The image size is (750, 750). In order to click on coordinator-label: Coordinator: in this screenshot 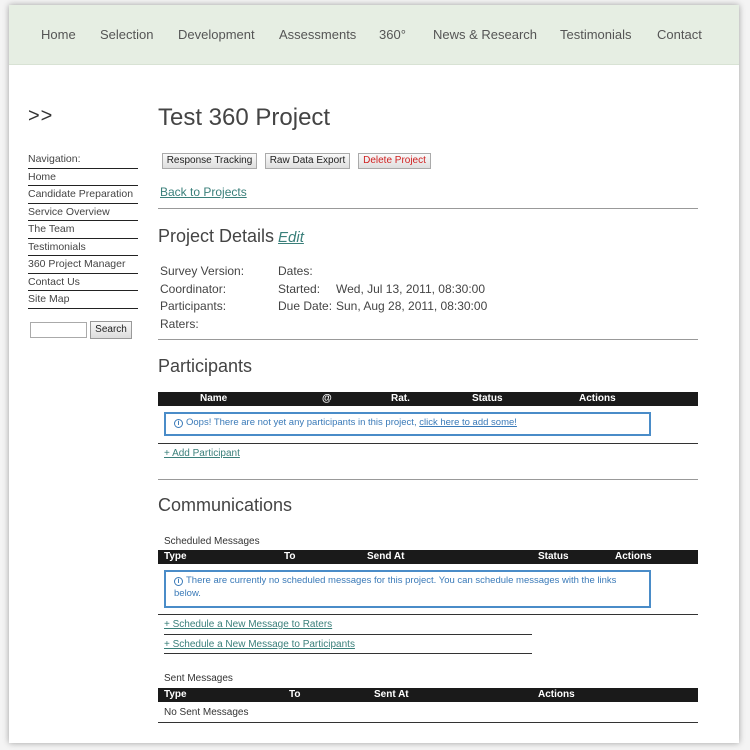, I will do `click(193, 289)`.